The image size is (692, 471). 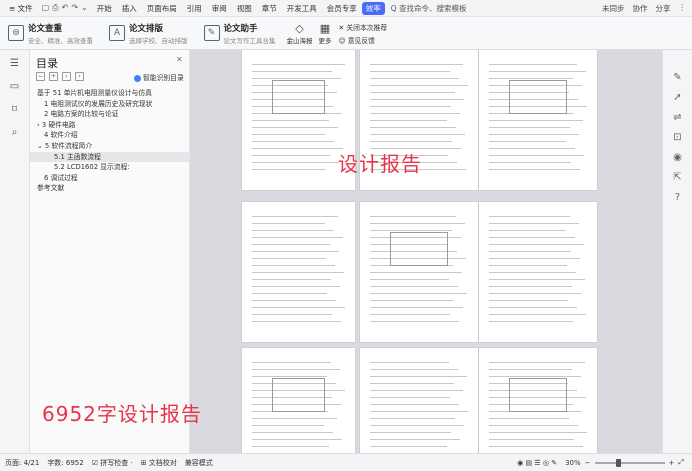 What do you see at coordinates (79, 76) in the screenshot?
I see `level-down-icon: ›` at bounding box center [79, 76].